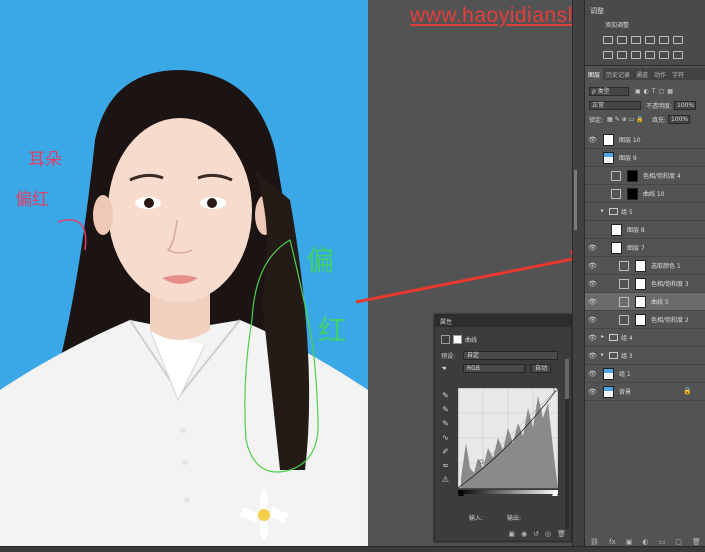 This screenshot has height=552, width=705. Describe the element at coordinates (457, 339) in the screenshot. I see `mask-icon` at that location.